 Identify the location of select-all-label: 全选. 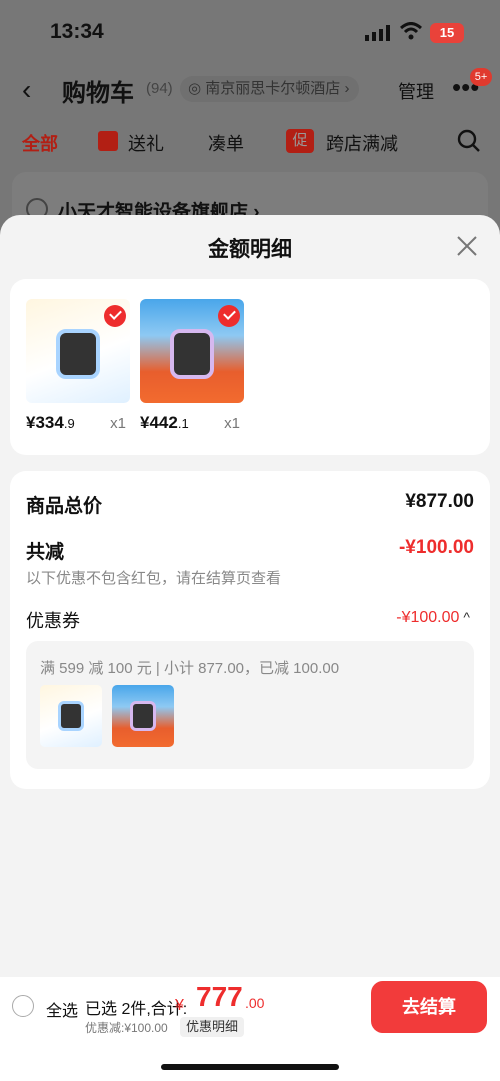
(62, 1009).